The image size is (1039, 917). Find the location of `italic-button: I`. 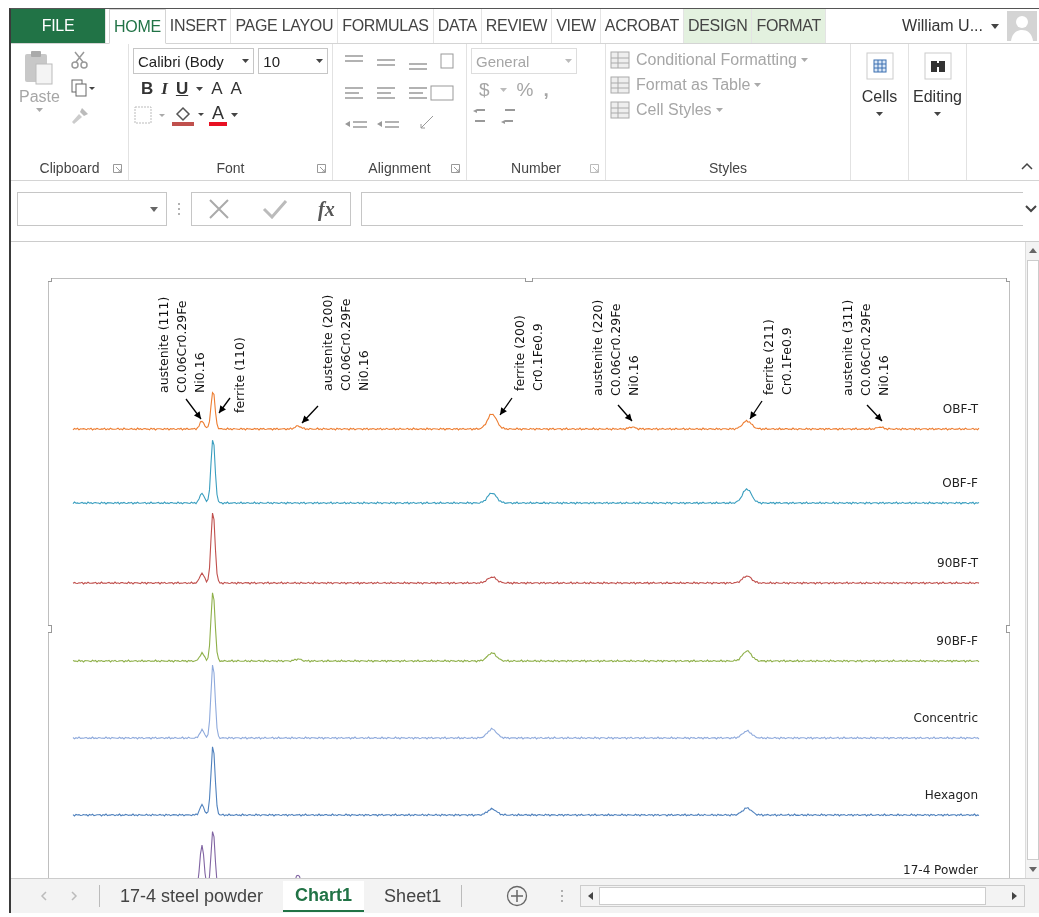

italic-button: I is located at coordinates (164, 89).